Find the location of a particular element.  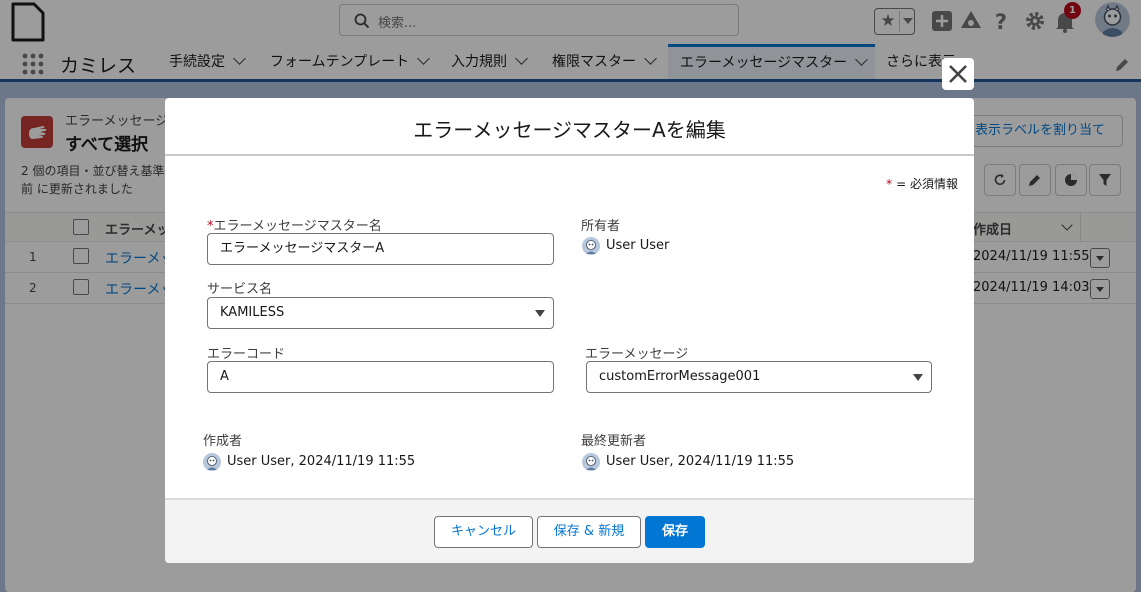

error-code-input: A is located at coordinates (380, 377).